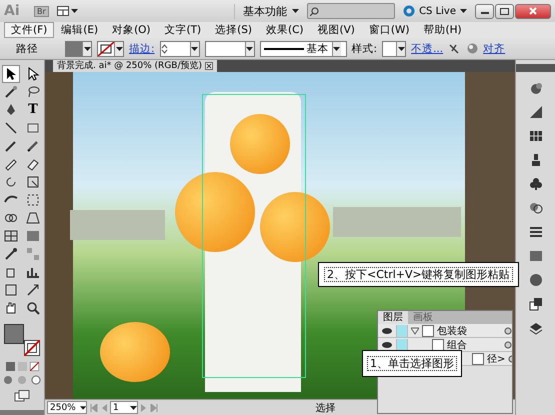 The height and width of the screenshot is (415, 555). What do you see at coordinates (14, 334) in the screenshot?
I see `fill-swatch` at bounding box center [14, 334].